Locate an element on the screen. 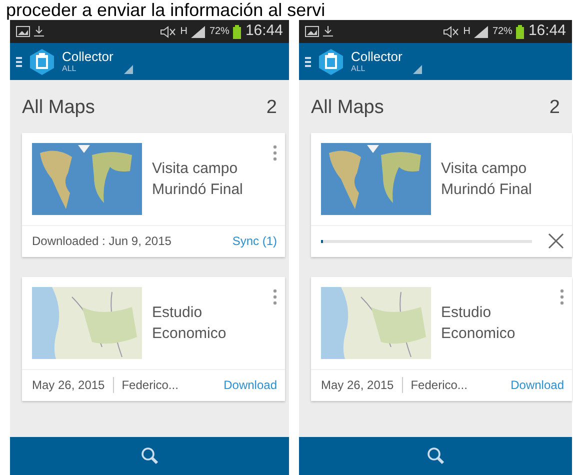 Image resolution: width=573 pixels, height=475 pixels. close-icon is located at coordinates (556, 241).